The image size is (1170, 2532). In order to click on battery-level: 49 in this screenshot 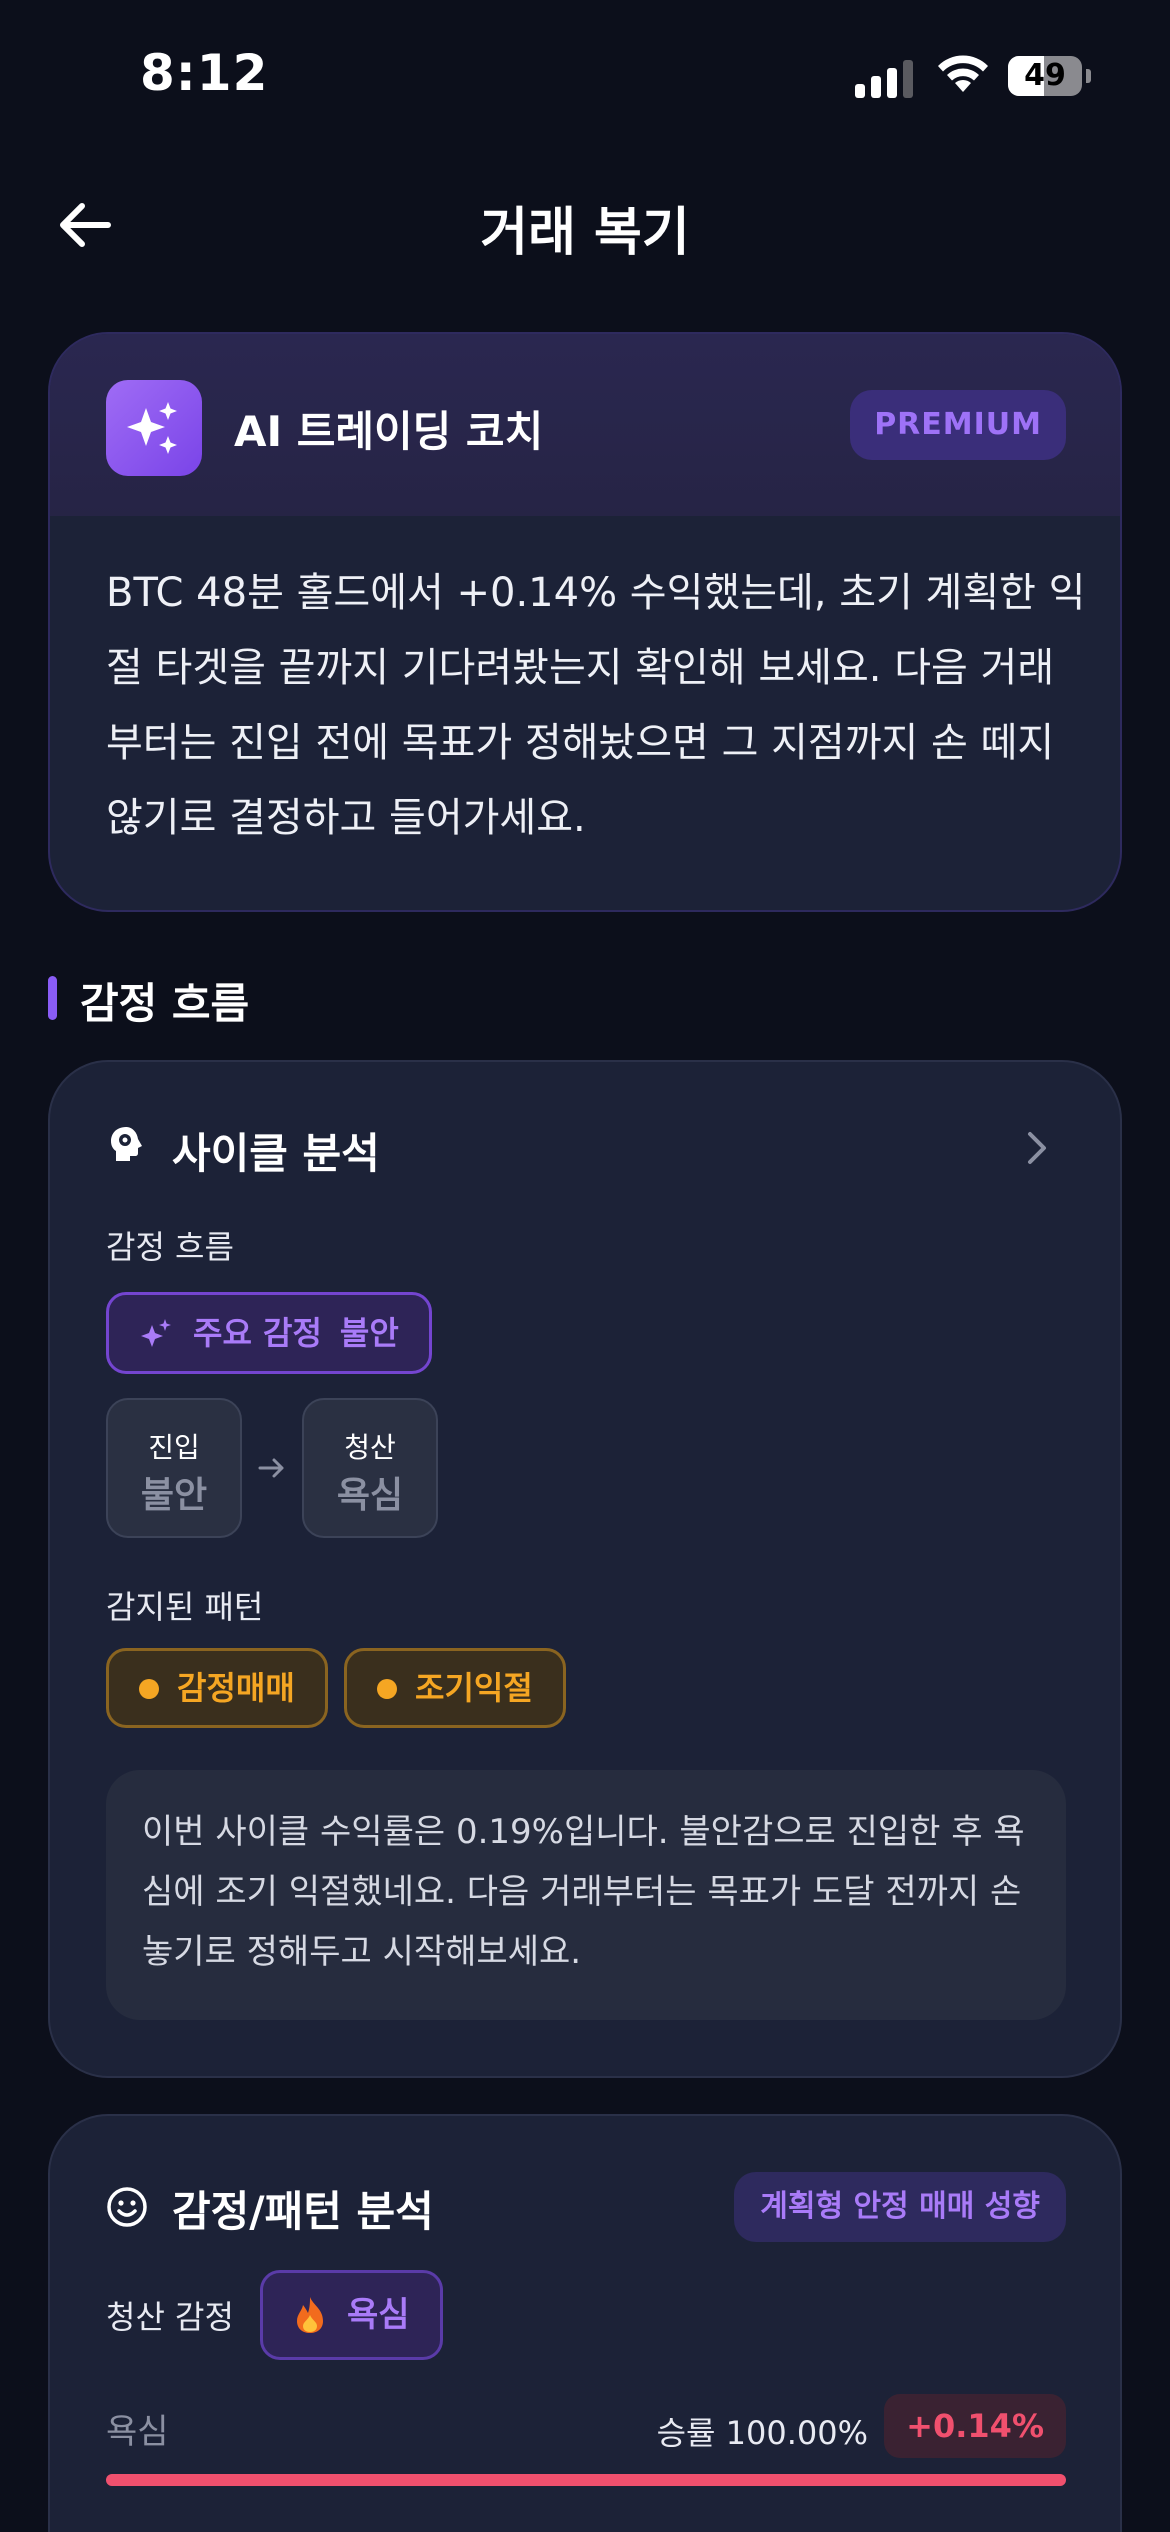, I will do `click(1045, 75)`.